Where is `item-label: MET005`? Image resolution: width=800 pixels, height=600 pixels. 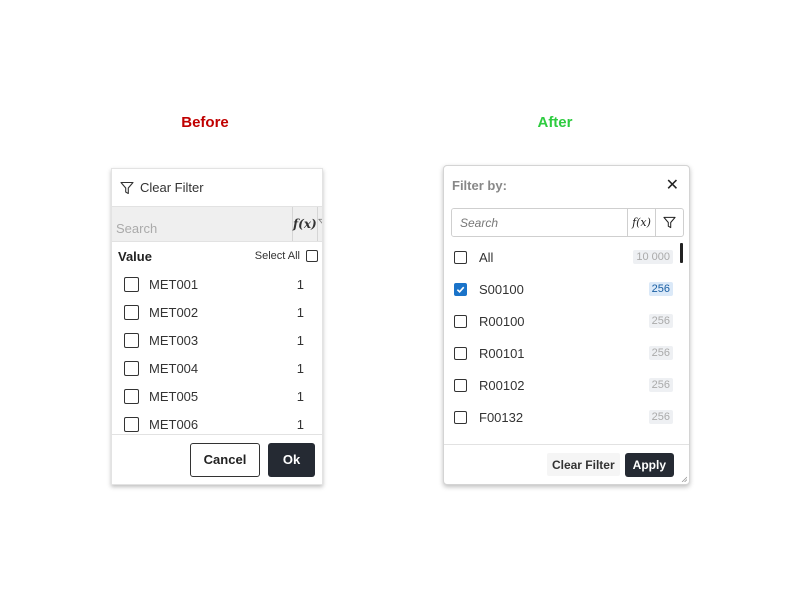 item-label: MET005 is located at coordinates (174, 396).